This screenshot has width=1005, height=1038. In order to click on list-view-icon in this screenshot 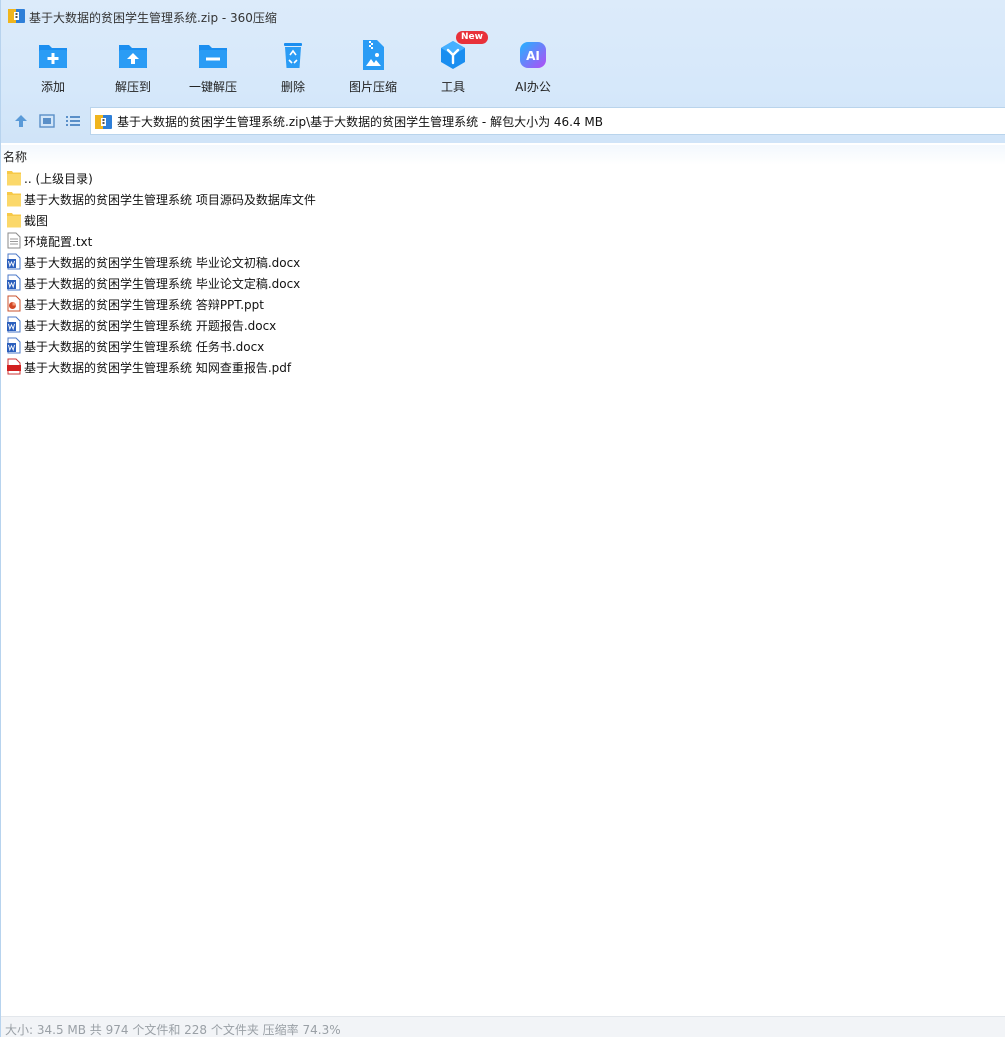, I will do `click(73, 121)`.